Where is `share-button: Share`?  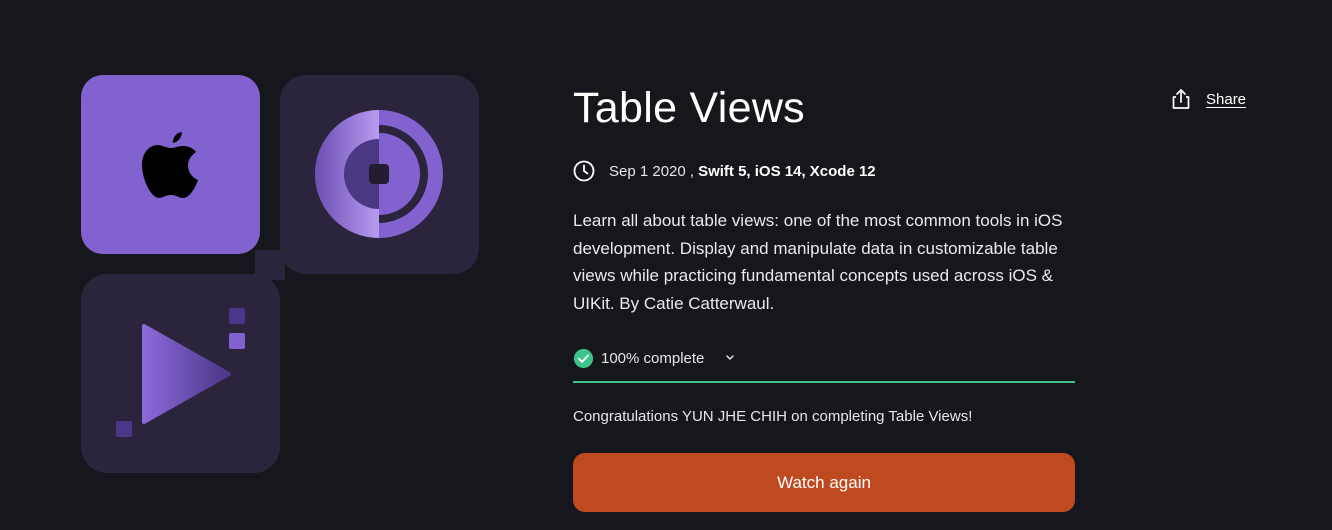 share-button: Share is located at coordinates (1208, 99).